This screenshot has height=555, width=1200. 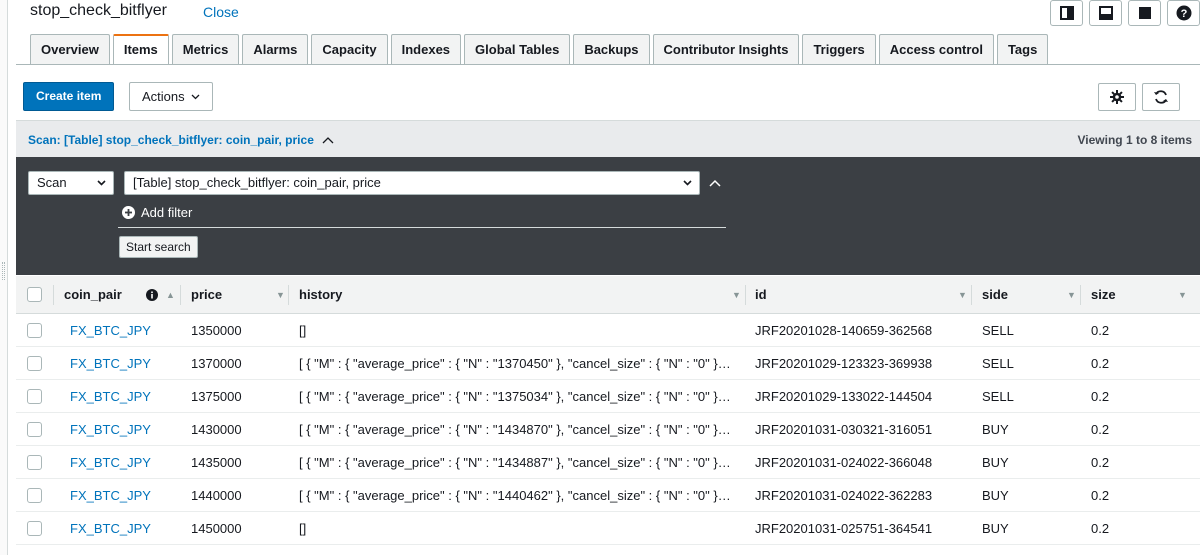 I want to click on tab-contributor-insights: Contributor Insights, so click(x=726, y=49).